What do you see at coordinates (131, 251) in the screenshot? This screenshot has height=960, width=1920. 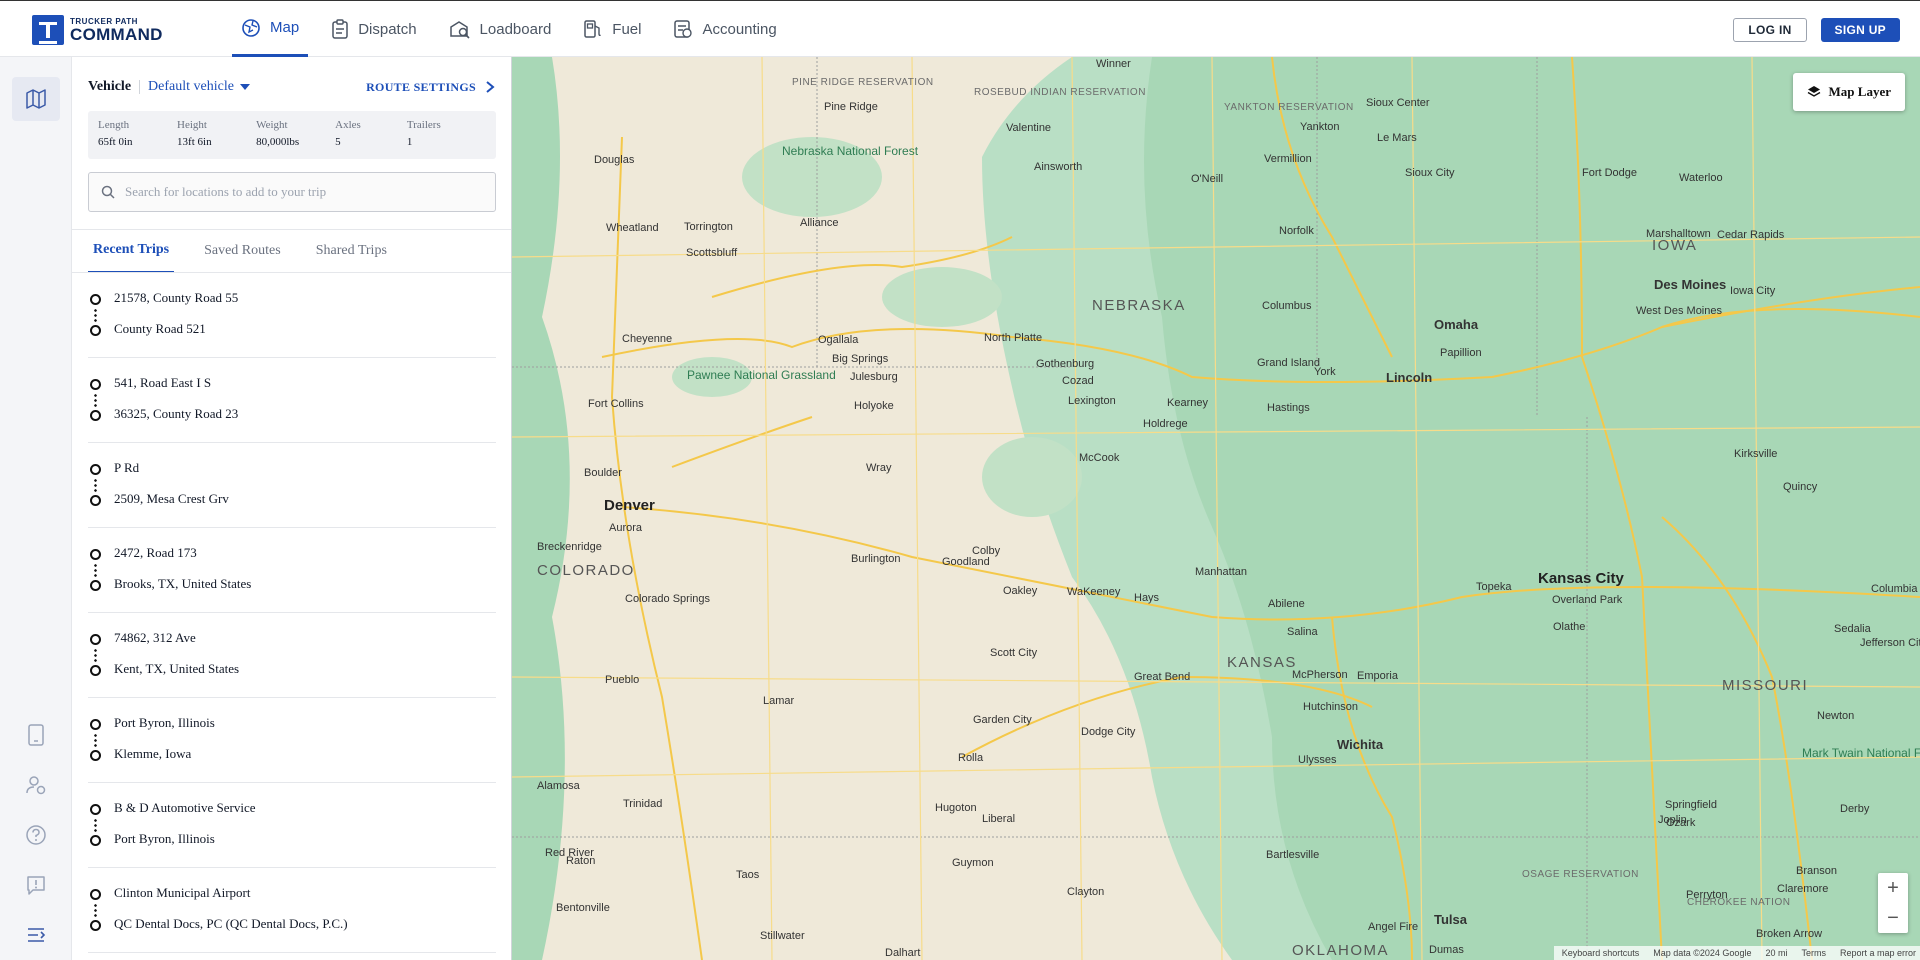 I see `tab-recent-trips: Recent Trips` at bounding box center [131, 251].